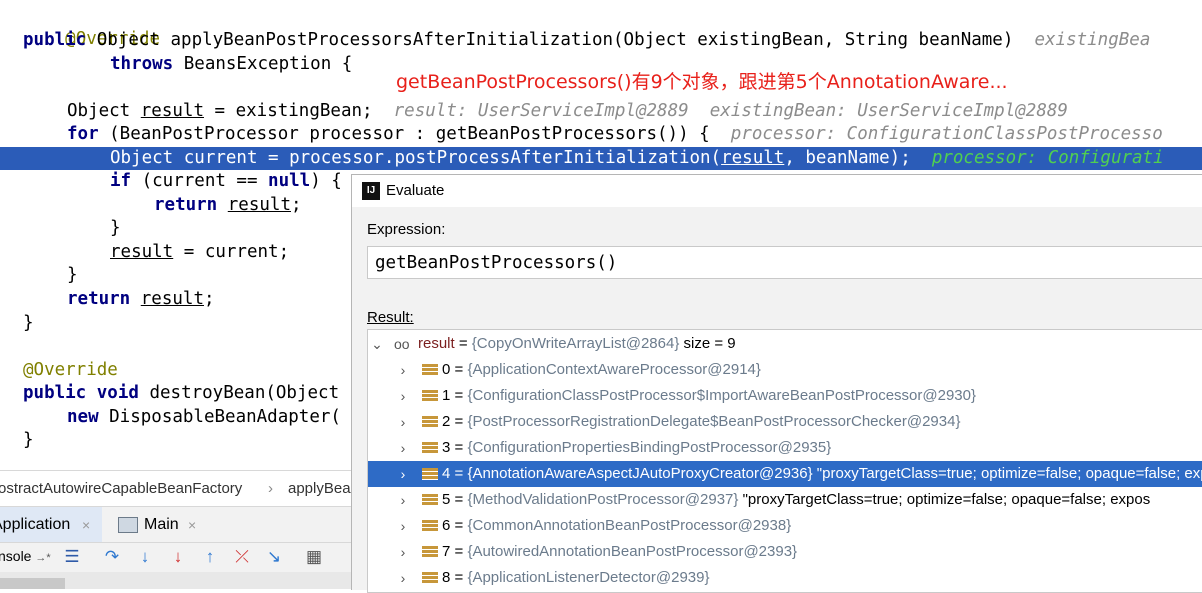 The width and height of the screenshot is (1202, 593). Describe the element at coordinates (112, 557) in the screenshot. I see `step-over-icon: ↷` at that location.